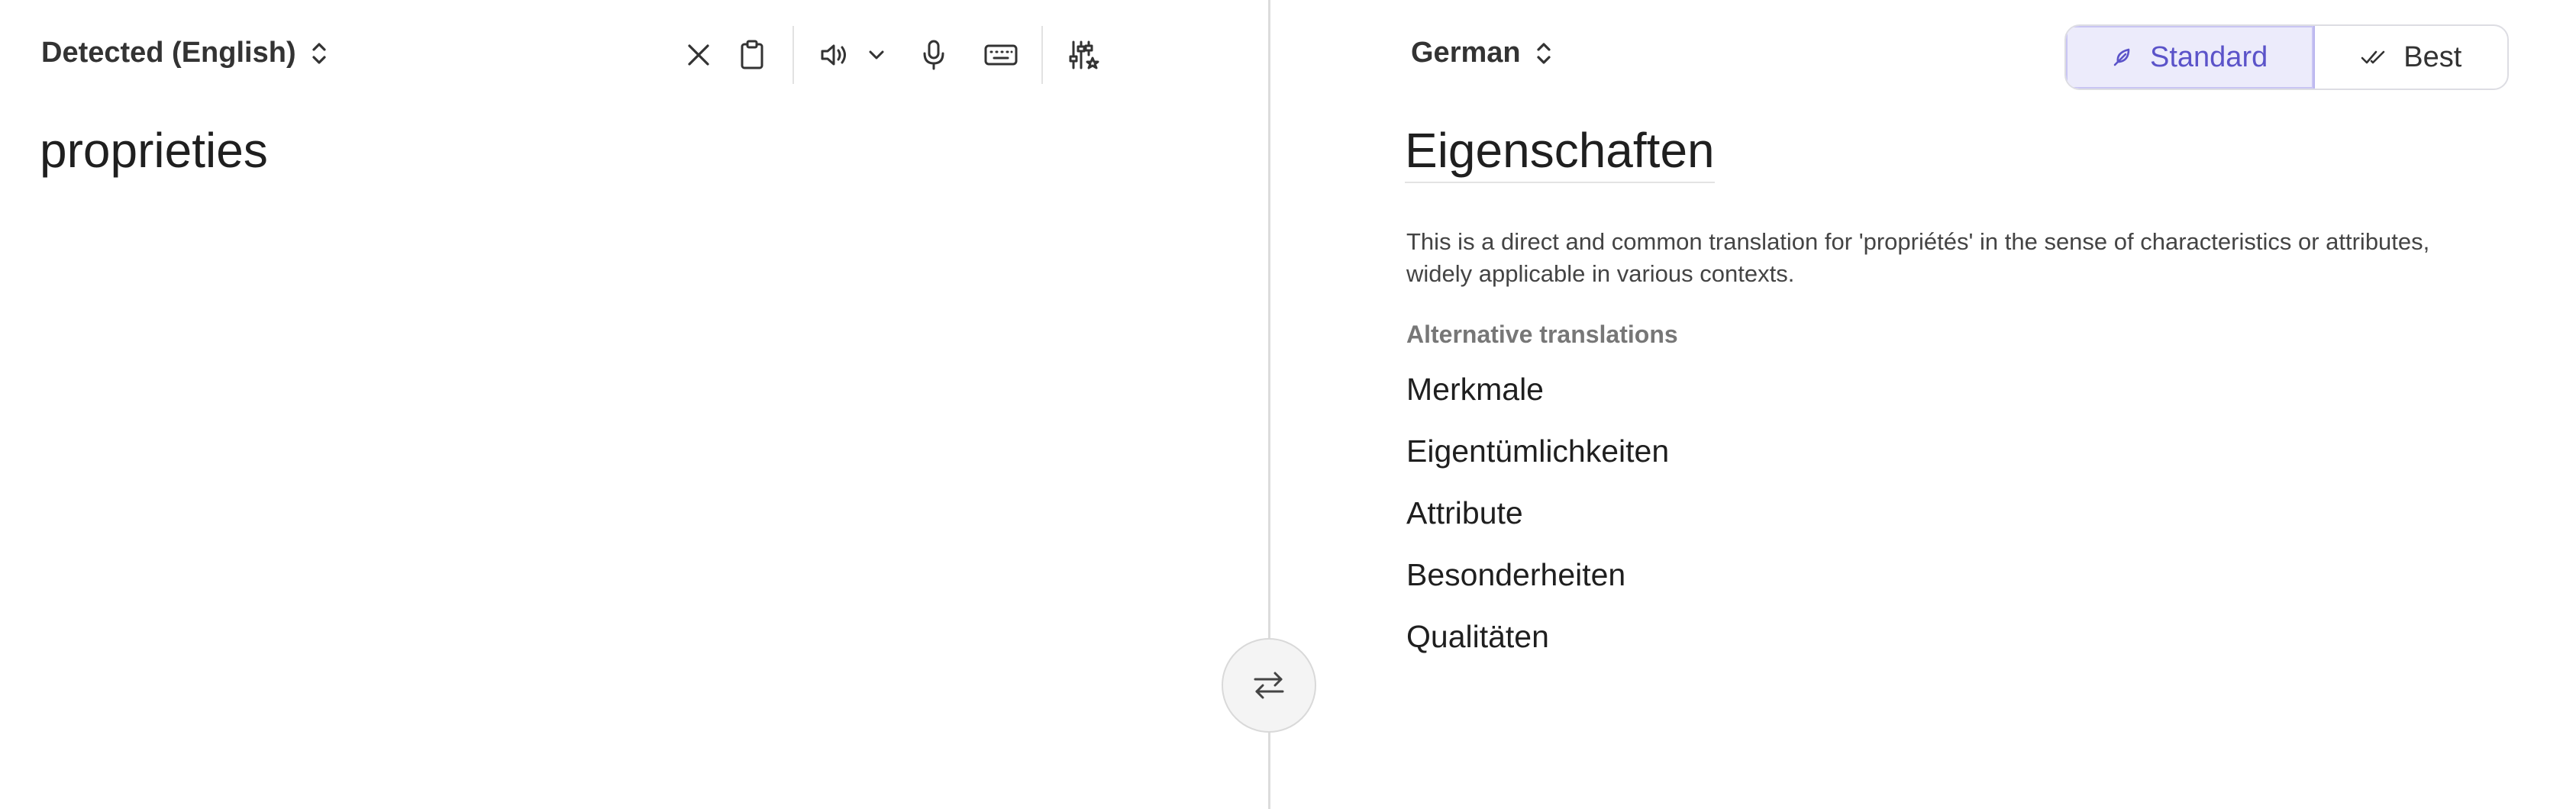 This screenshot has height=809, width=2576. I want to click on alternative-item: Besonderheiten, so click(1537, 583).